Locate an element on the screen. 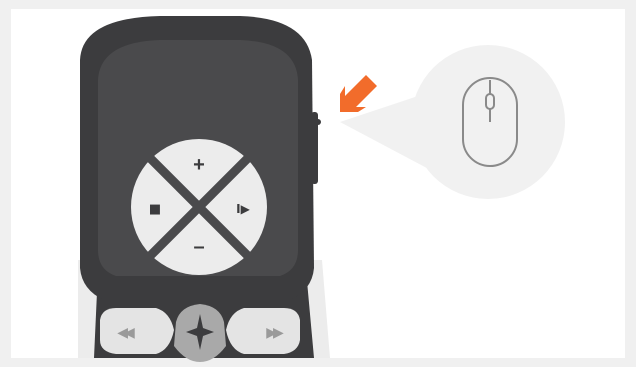 This screenshot has width=636, height=367. plus-icon: + is located at coordinates (199, 165).